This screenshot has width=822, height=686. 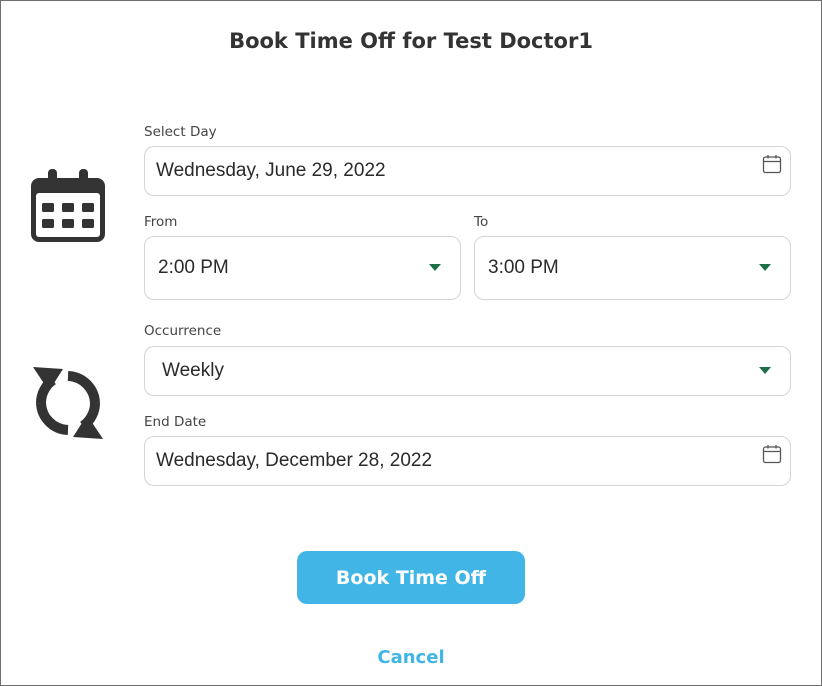 What do you see at coordinates (193, 267) in the screenshot?
I see `from-time-value: 2:00 PM` at bounding box center [193, 267].